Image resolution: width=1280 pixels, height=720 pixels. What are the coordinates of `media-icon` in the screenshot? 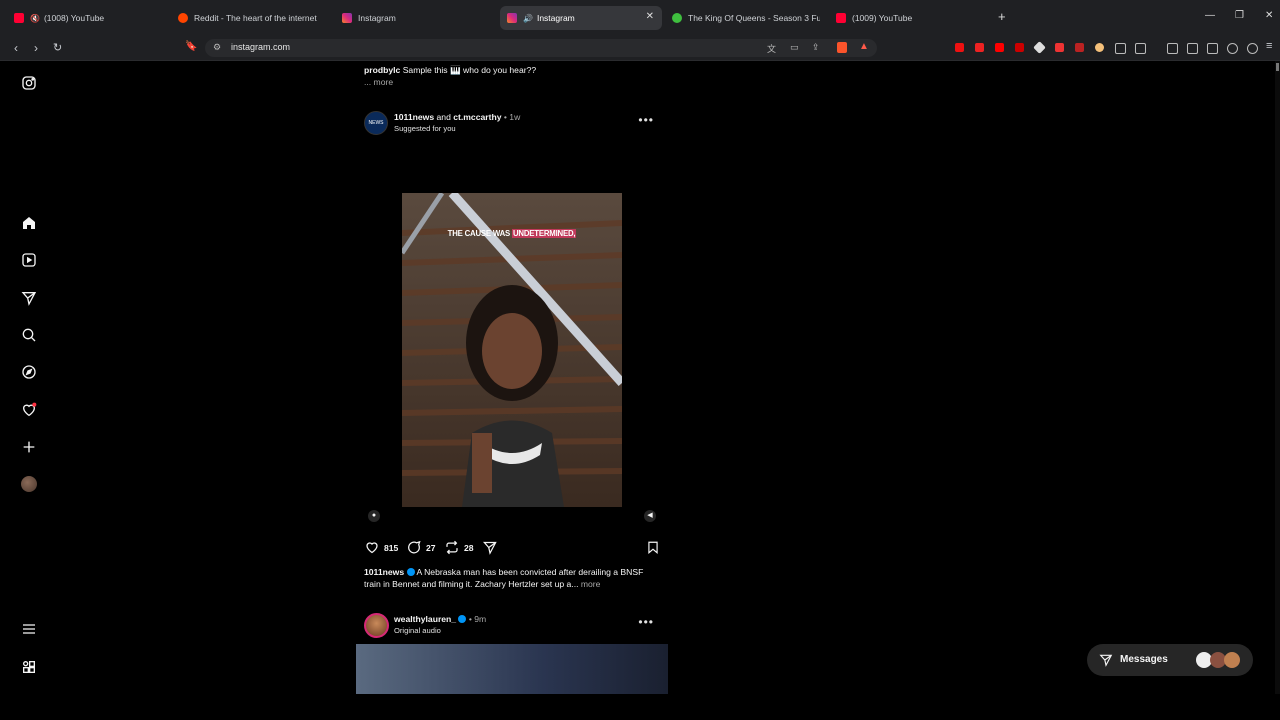 It's located at (1172, 48).